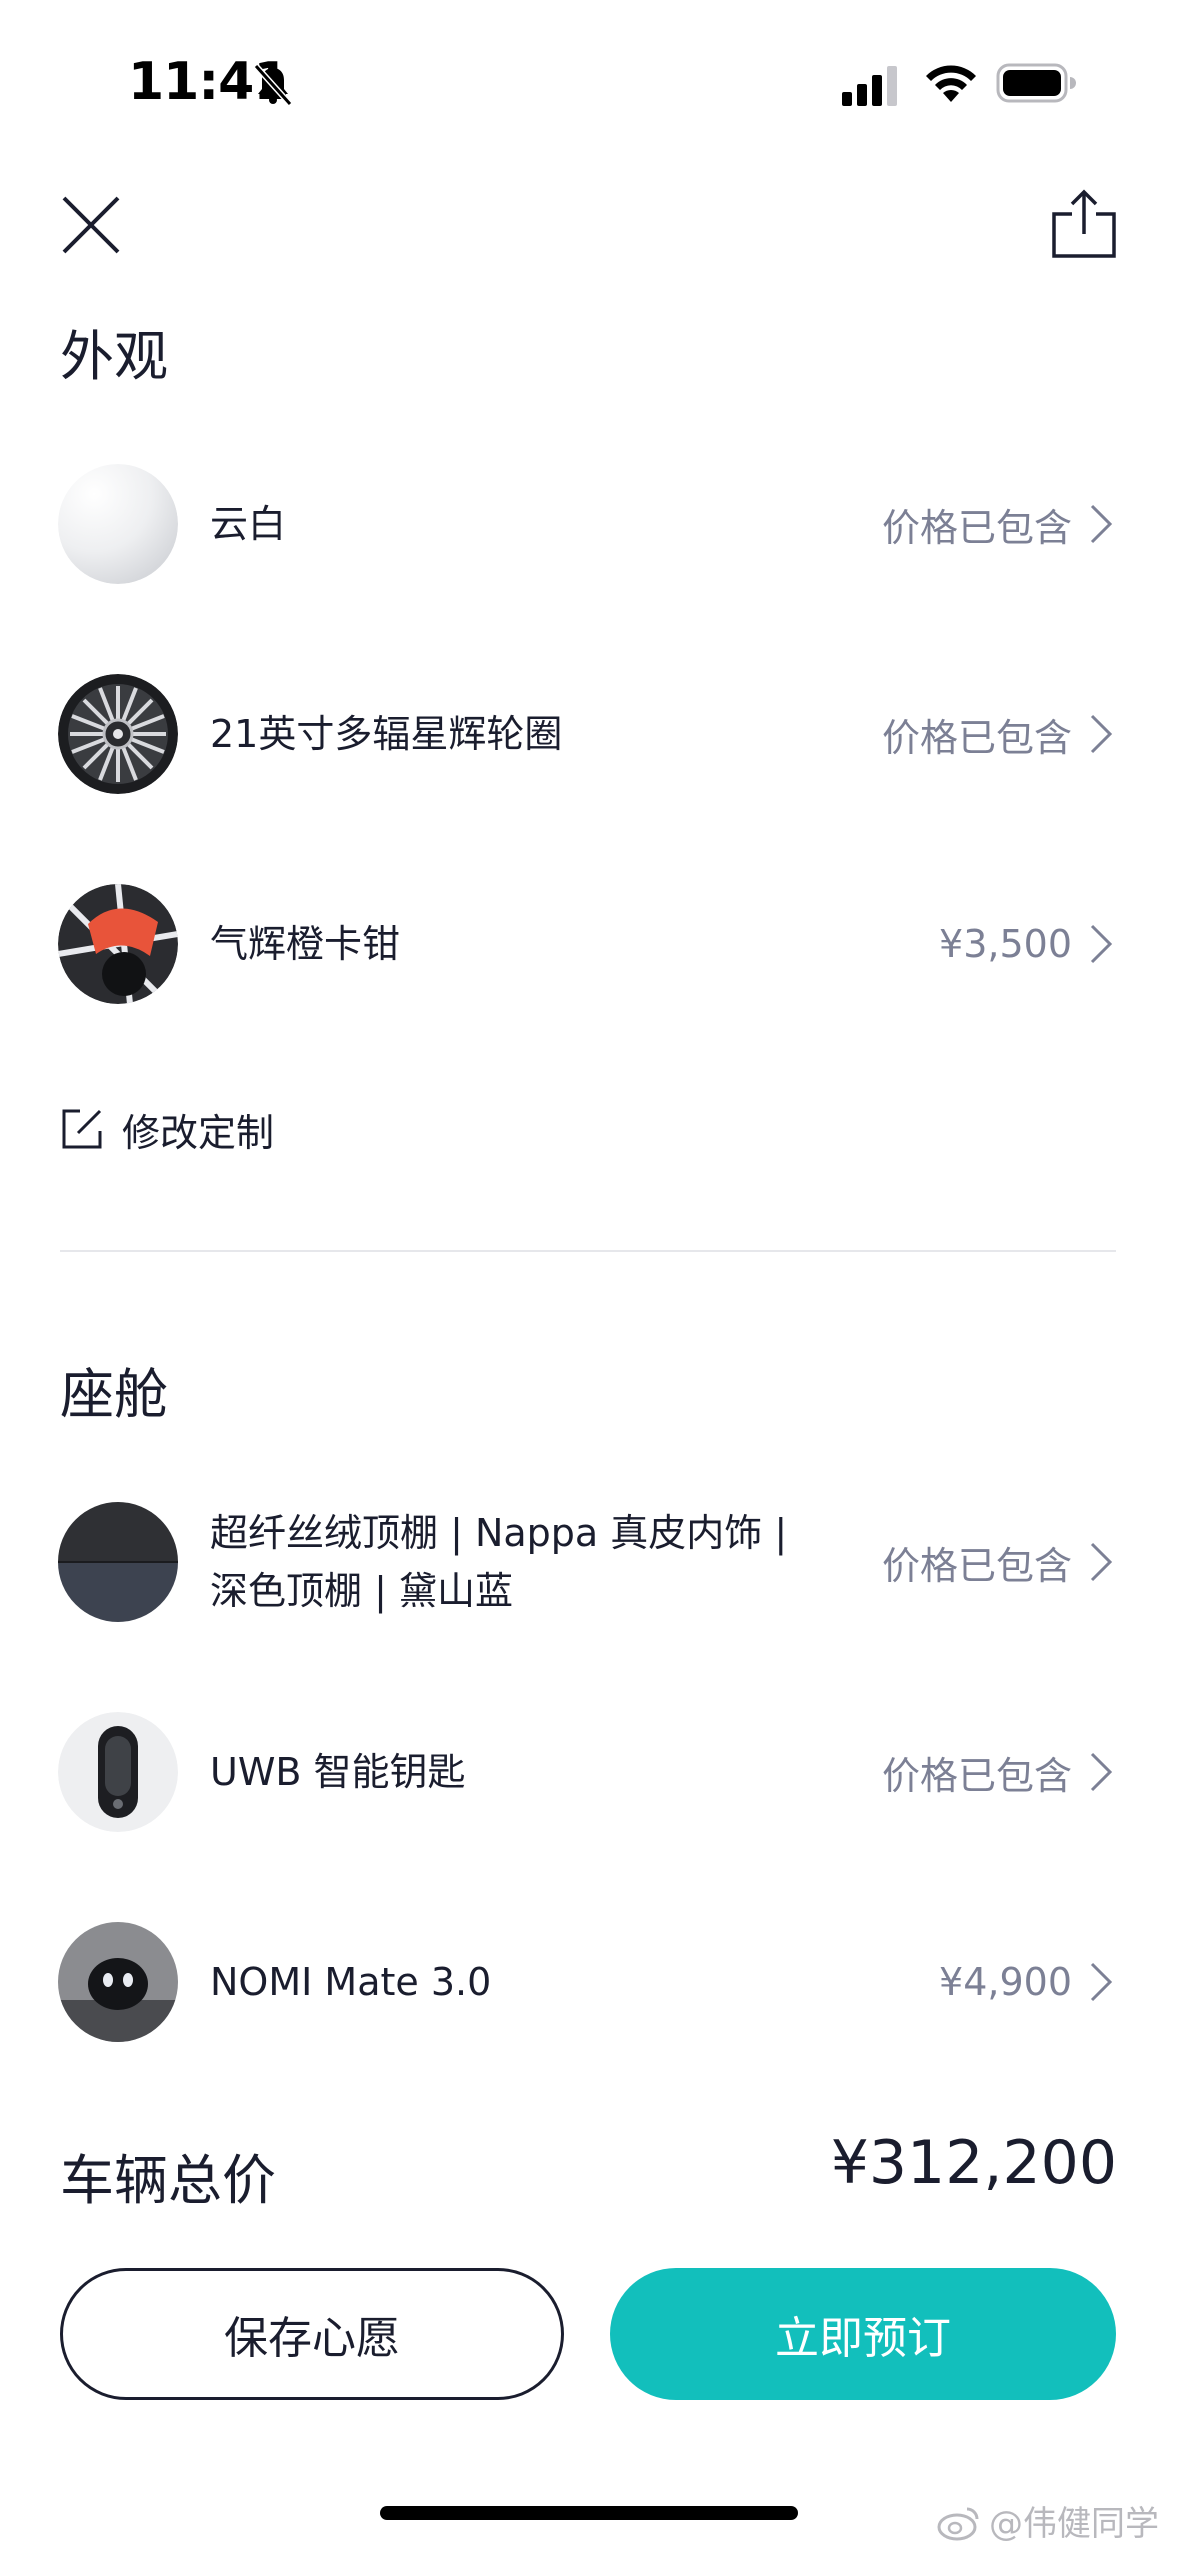 This screenshot has height=2556, width=1179. I want to click on total-price-value: ¥312,200, so click(973, 2163).